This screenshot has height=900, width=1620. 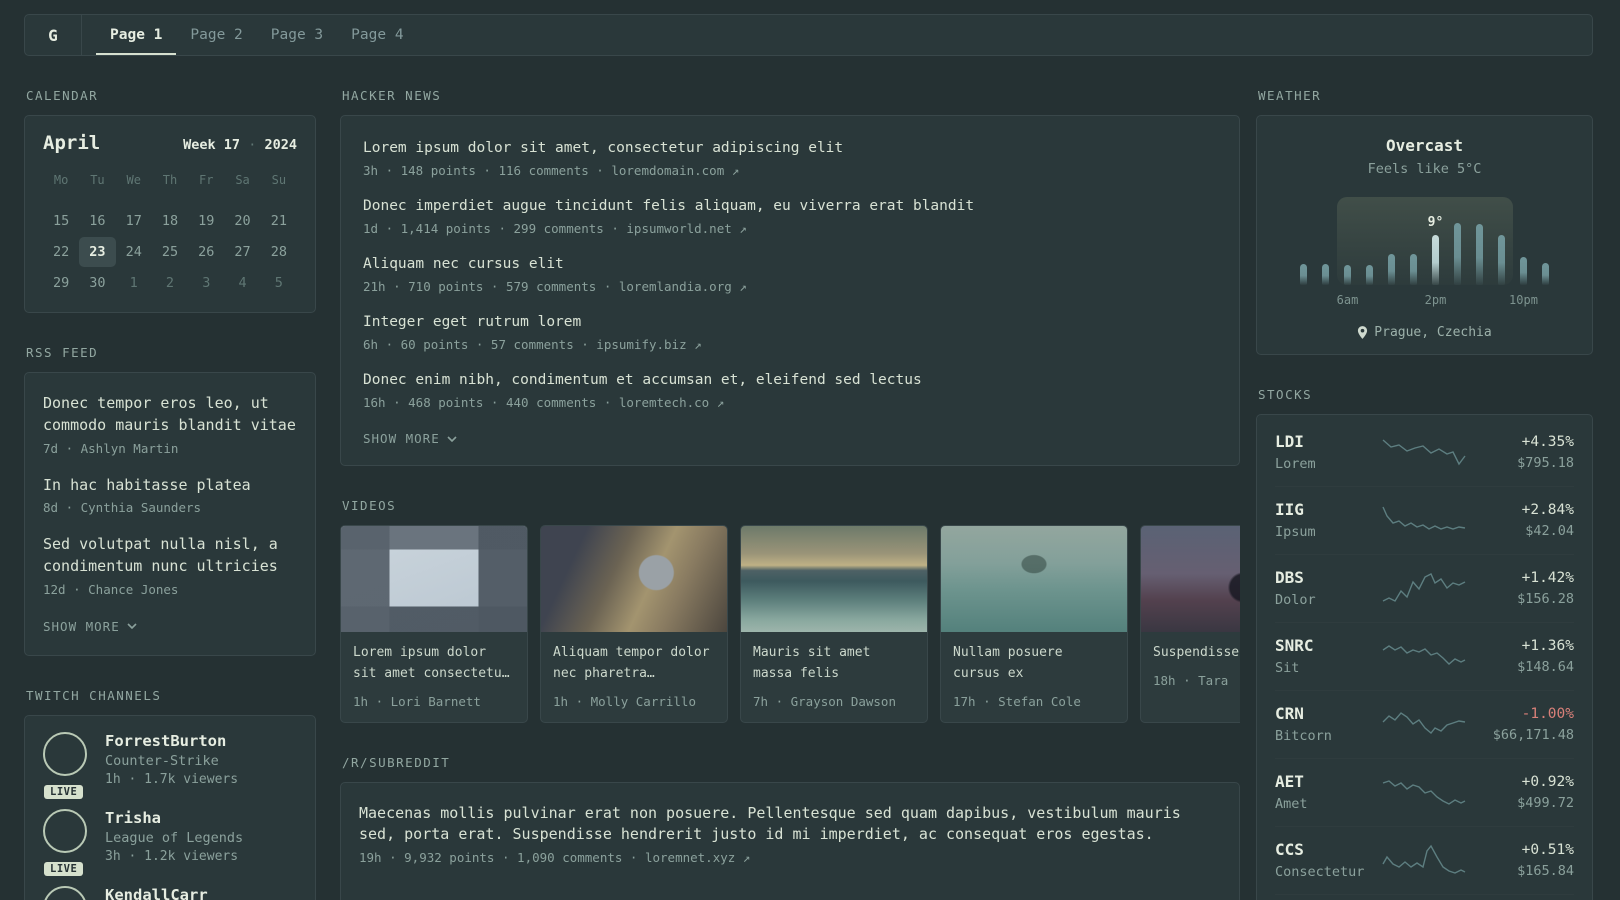 What do you see at coordinates (170, 892) in the screenshot?
I see `twitch-channel: LIVE KendallCarr` at bounding box center [170, 892].